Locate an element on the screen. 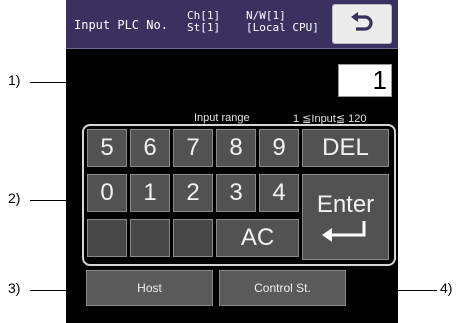  callout-1: 1) is located at coordinates (14, 80).